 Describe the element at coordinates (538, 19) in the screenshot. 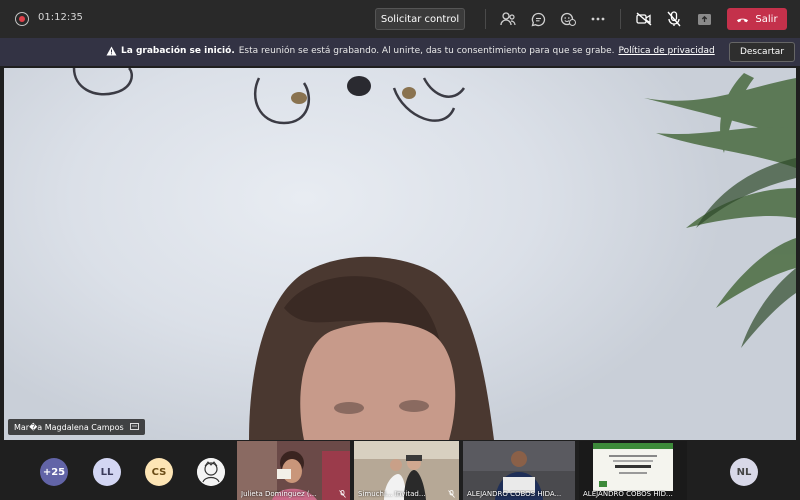

I see `chat-icon` at that location.